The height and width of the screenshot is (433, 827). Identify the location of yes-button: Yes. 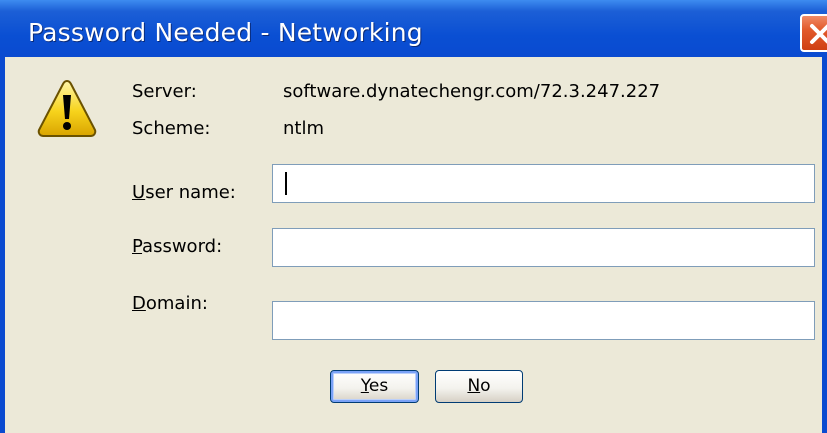
(374, 386).